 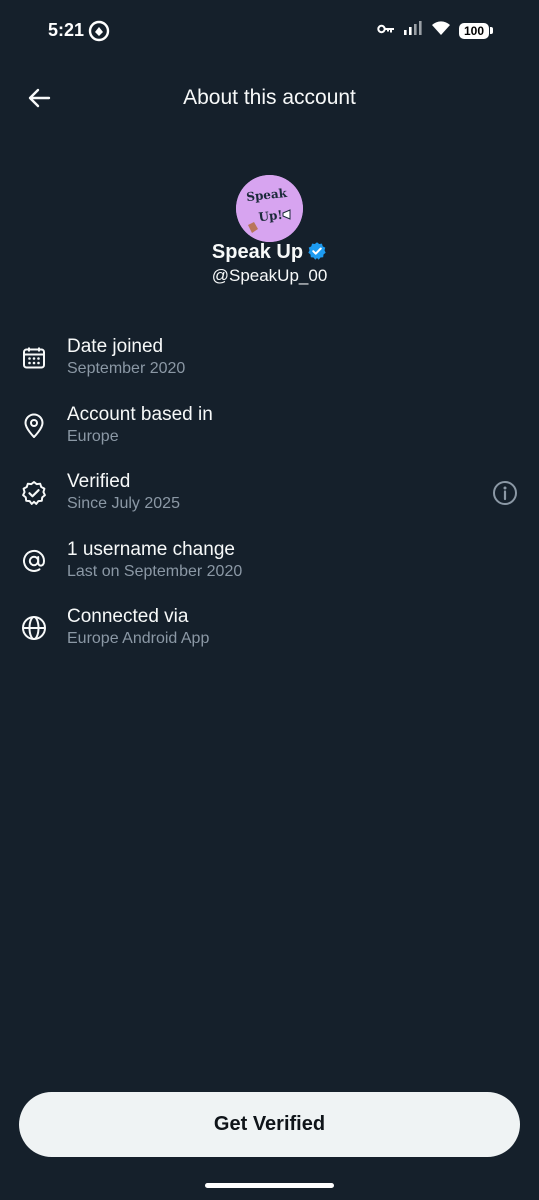 I want to click on info-row-date-joined: Date joined September 2020, so click(x=269, y=366).